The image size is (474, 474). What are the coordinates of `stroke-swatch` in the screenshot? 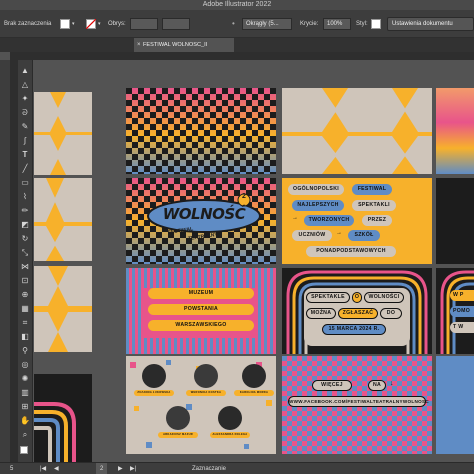 It's located at (91, 24).